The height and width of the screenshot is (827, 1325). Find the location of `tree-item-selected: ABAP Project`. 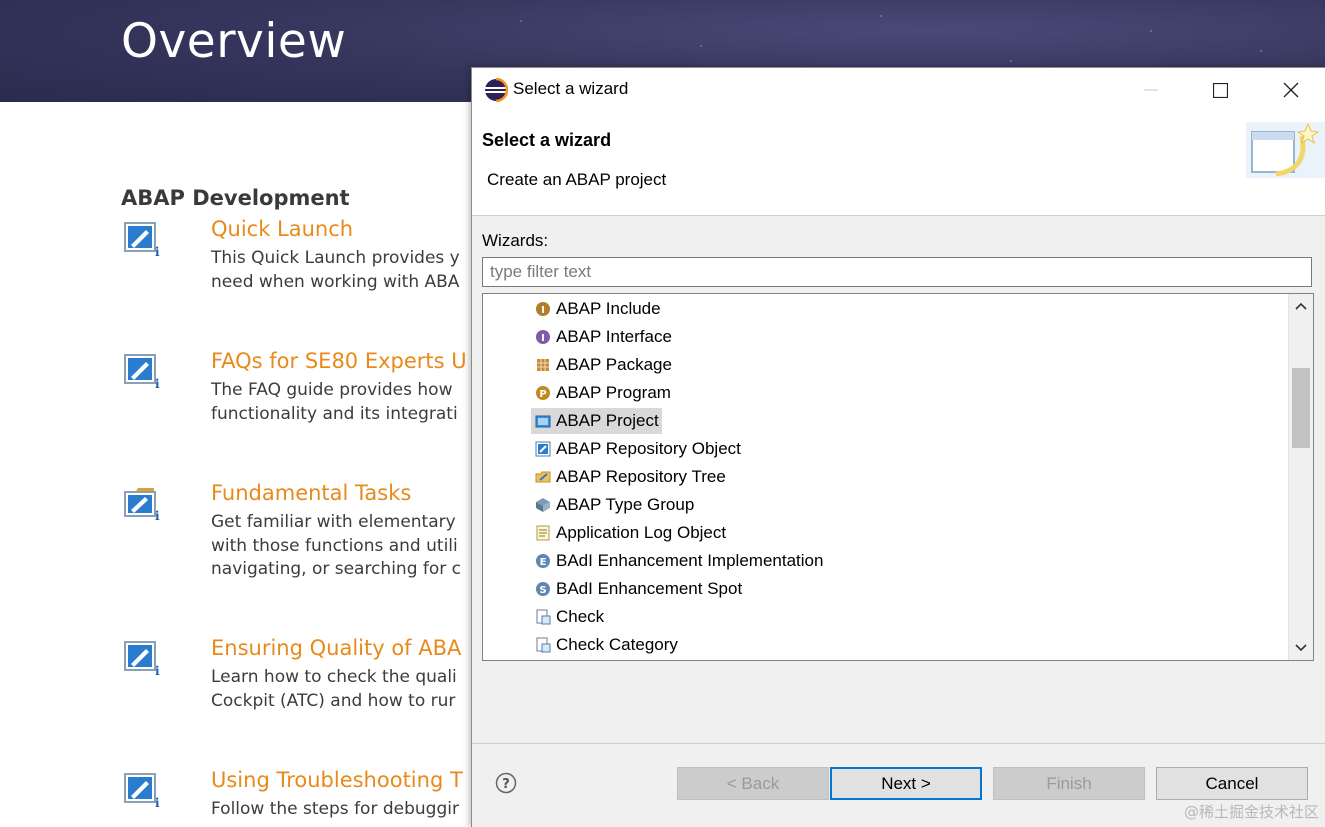

tree-item-selected: ABAP Project is located at coordinates (596, 421).